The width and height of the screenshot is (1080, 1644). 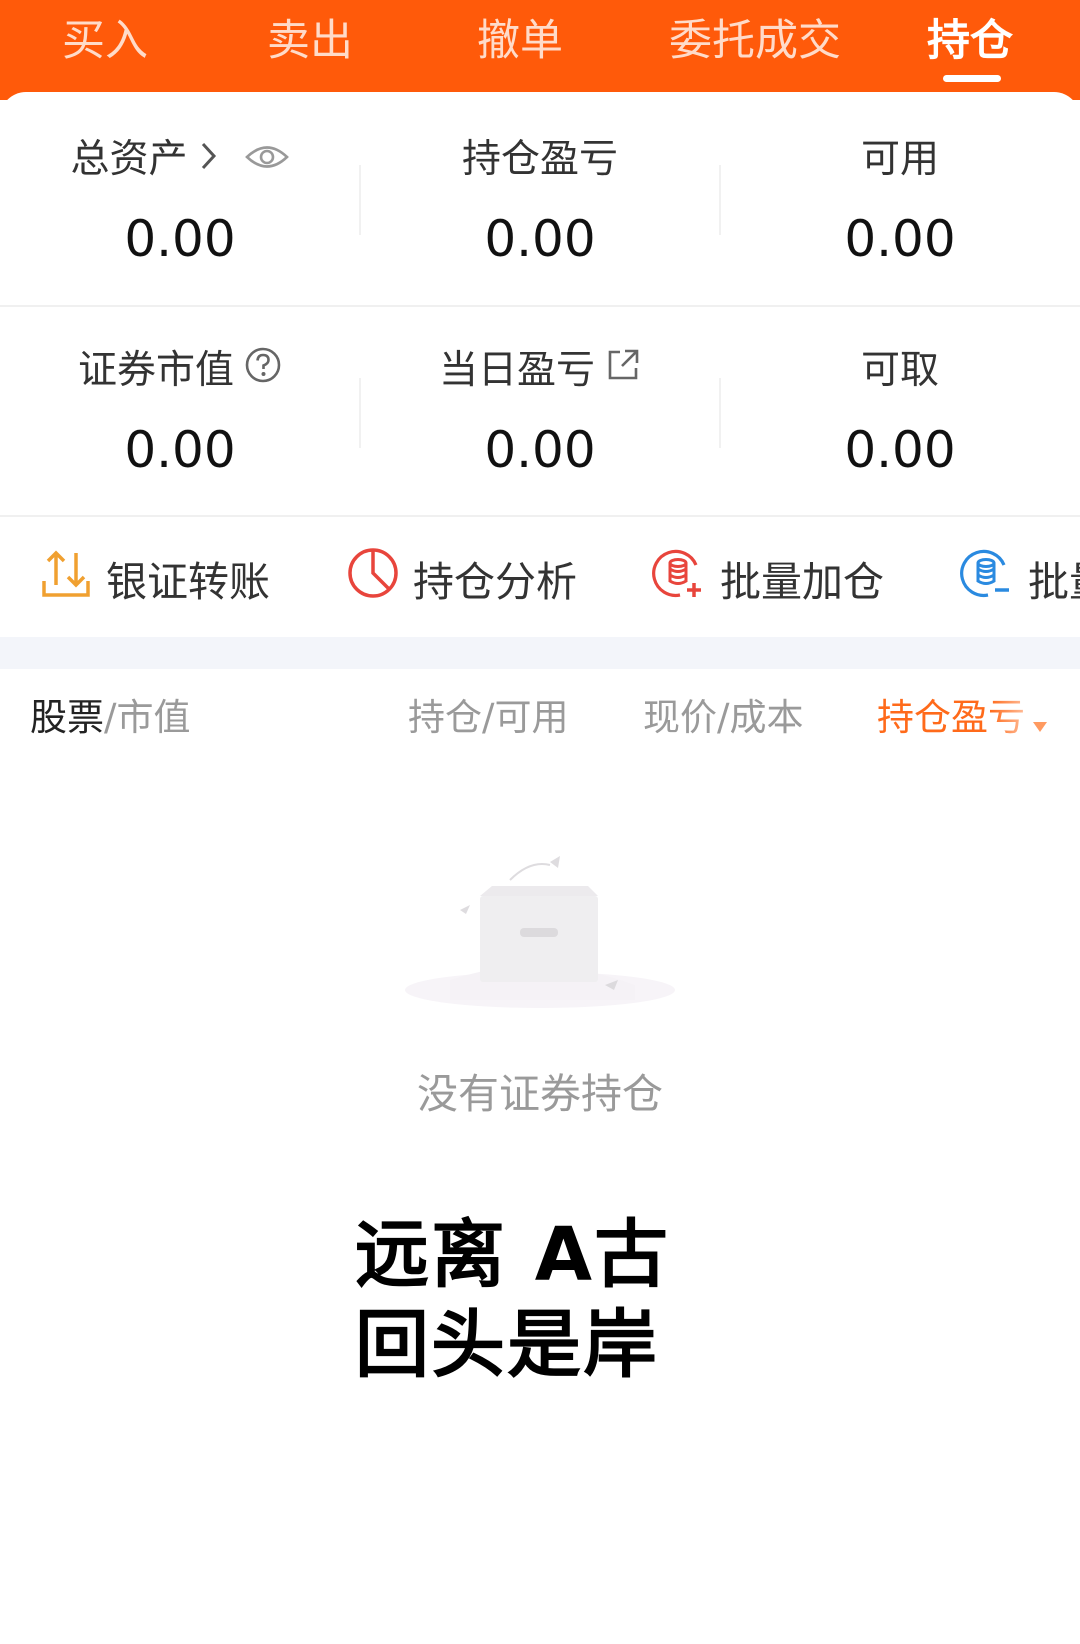 What do you see at coordinates (66, 578) in the screenshot?
I see `transfer-icon` at bounding box center [66, 578].